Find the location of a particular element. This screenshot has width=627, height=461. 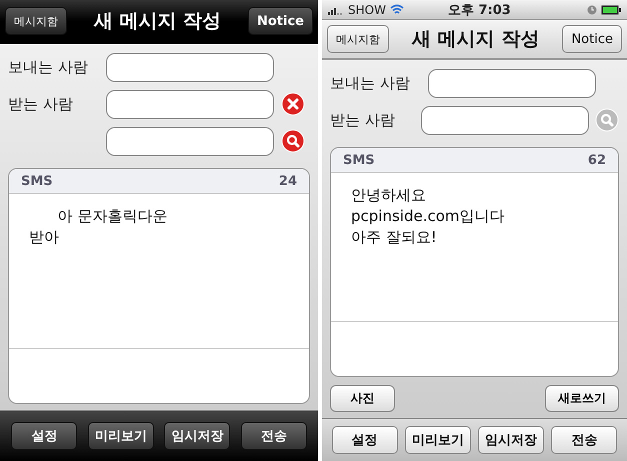

photo-button: 사진 is located at coordinates (362, 398).